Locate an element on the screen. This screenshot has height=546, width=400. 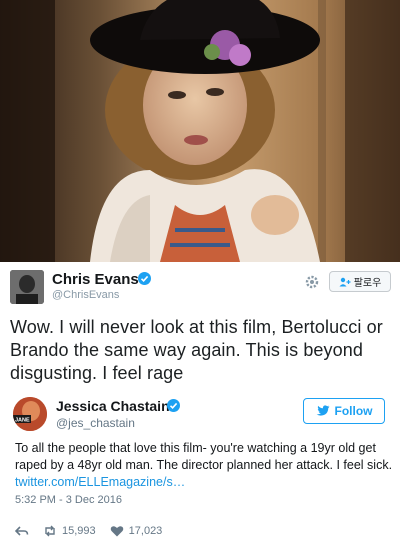
follow-button: Follow is located at coordinates (344, 411).